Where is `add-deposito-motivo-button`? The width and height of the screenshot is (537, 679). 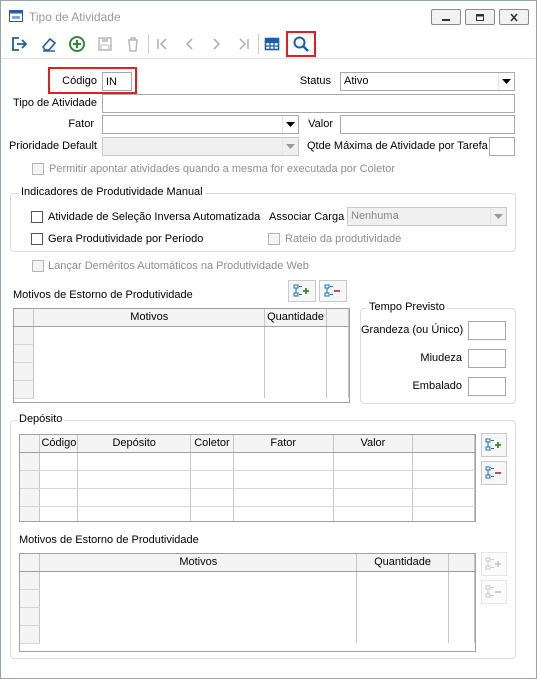
add-deposito-motivo-button is located at coordinates (494, 564).